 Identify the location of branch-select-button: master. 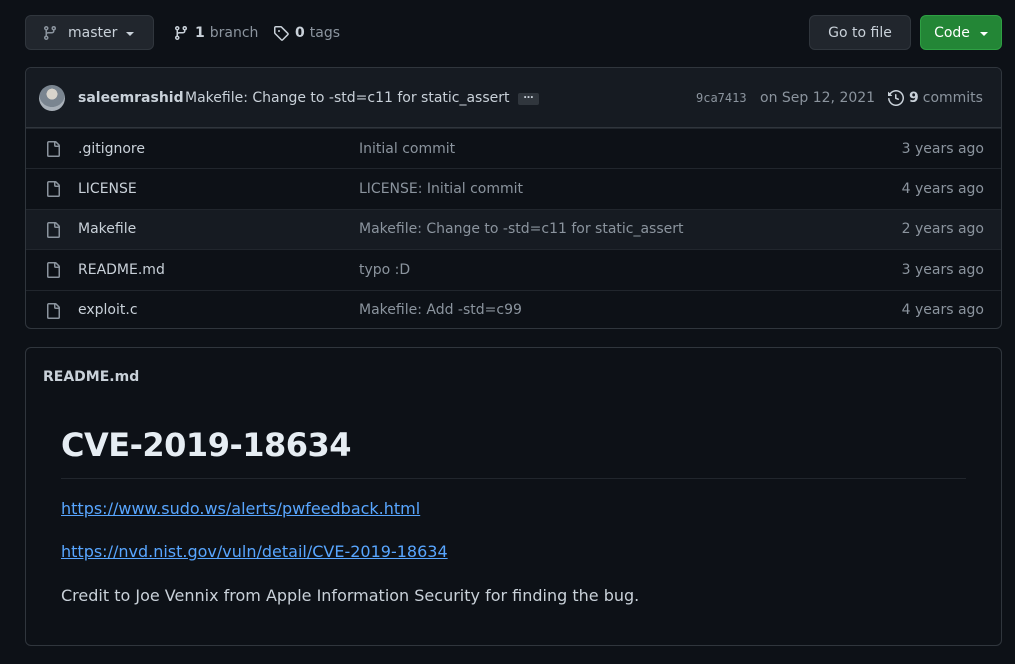
(89, 32).